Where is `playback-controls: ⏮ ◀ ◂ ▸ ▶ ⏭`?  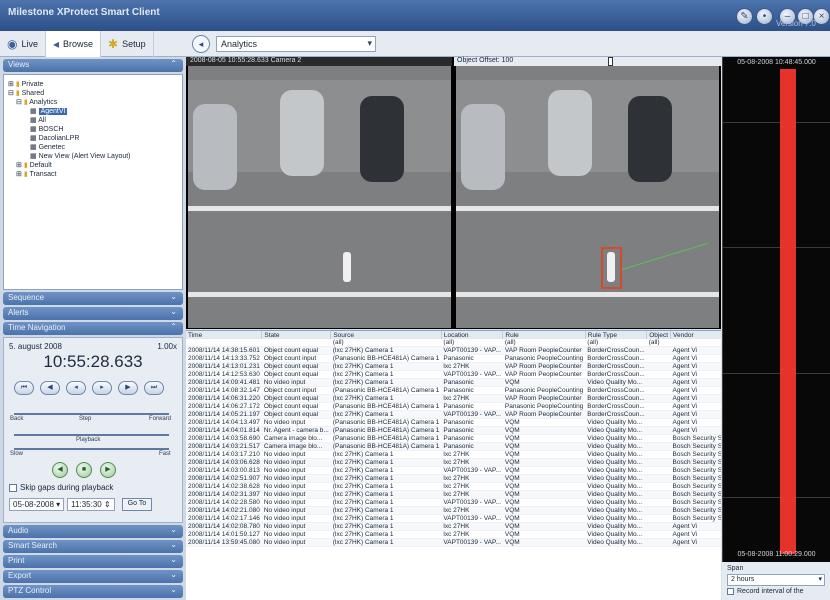
playback-controls: ⏮ ◀ ◂ ▸ ▶ ⏭ is located at coordinates (89, 388).